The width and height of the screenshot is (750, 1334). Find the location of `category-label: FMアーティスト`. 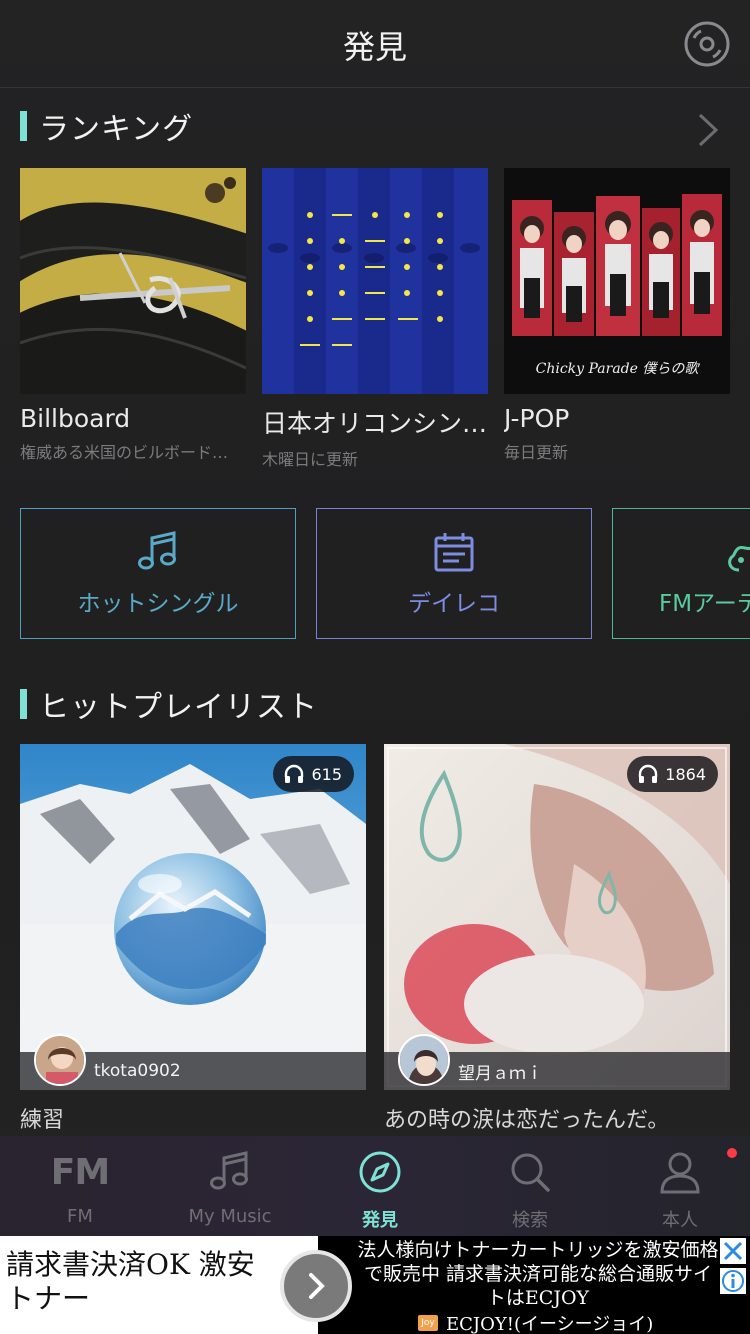

category-label: FMアーティスト is located at coordinates (704, 603).